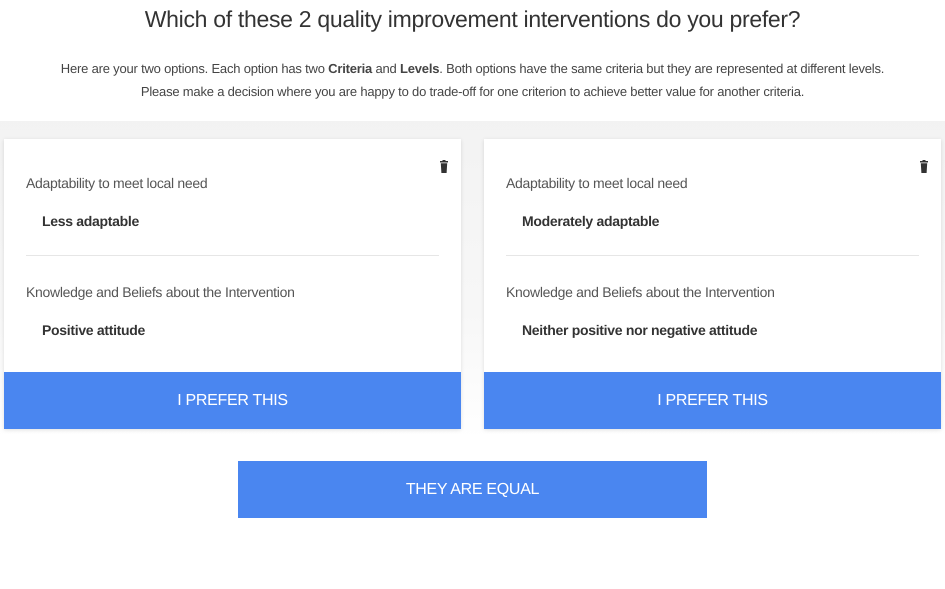 The width and height of the screenshot is (945, 589). Describe the element at coordinates (90, 221) in the screenshot. I see `criterion-level: Less adaptable` at that location.